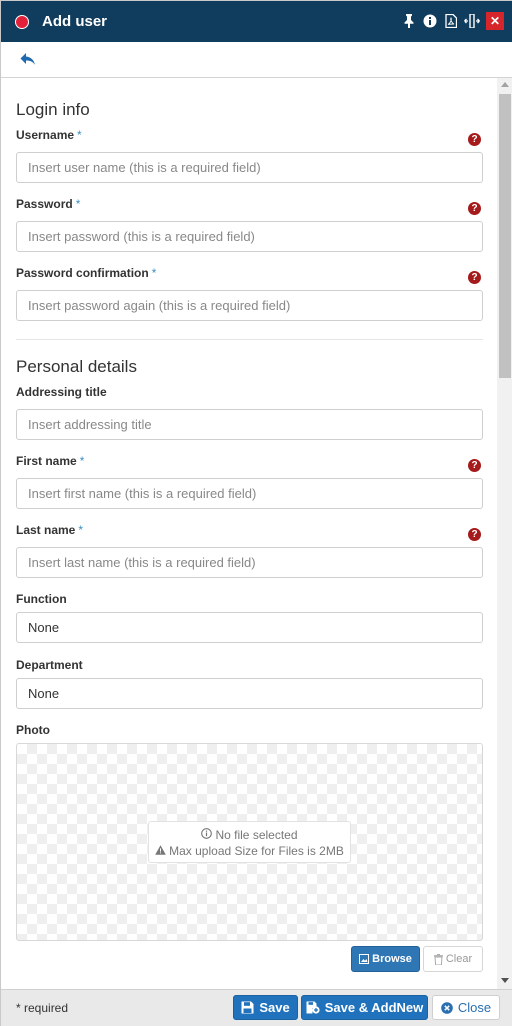  Describe the element at coordinates (256, 851) in the screenshot. I see `max-size-text: Max upload Size for Files is 2MB` at that location.